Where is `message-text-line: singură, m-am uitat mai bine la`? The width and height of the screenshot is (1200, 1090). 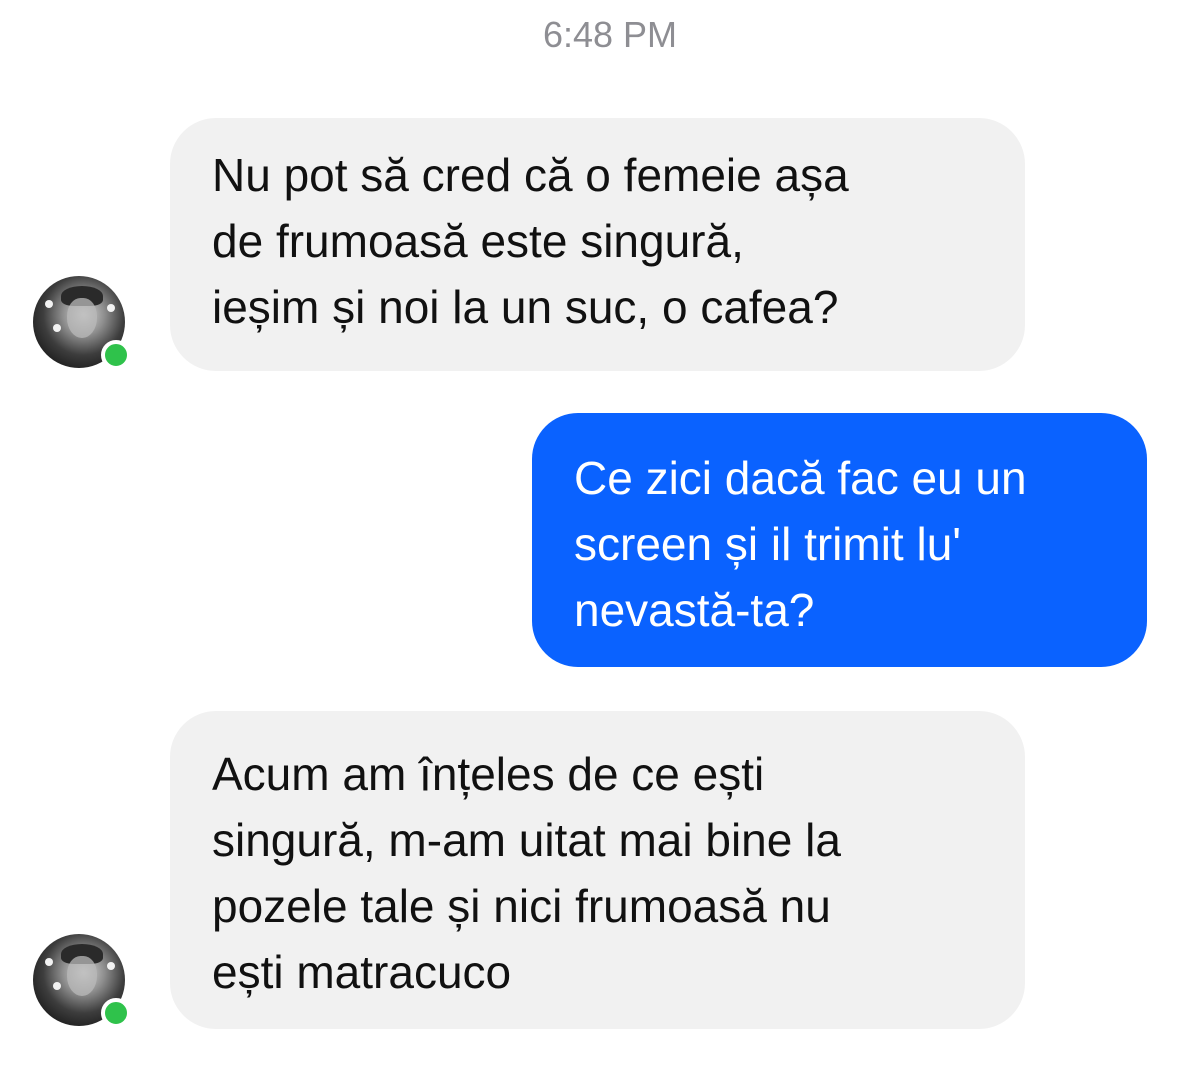 message-text-line: singură, m-am uitat mai bine la is located at coordinates (526, 840).